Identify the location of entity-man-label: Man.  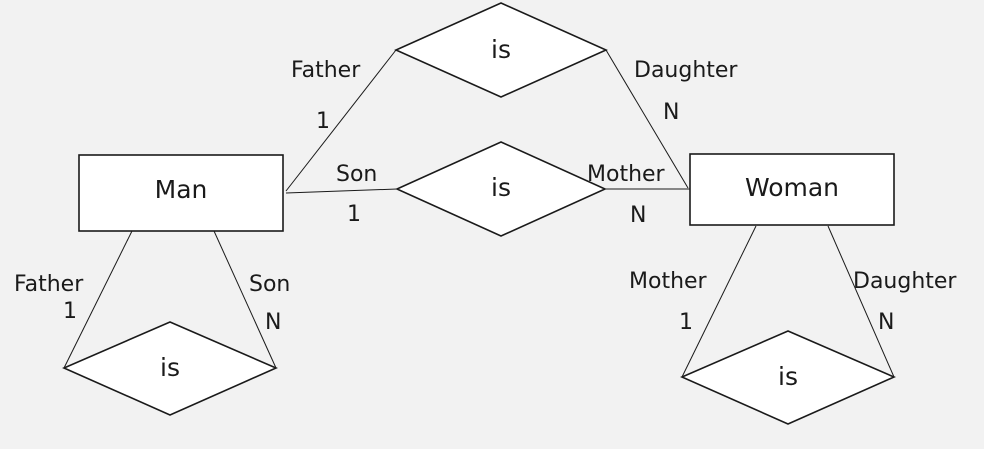
(181, 189).